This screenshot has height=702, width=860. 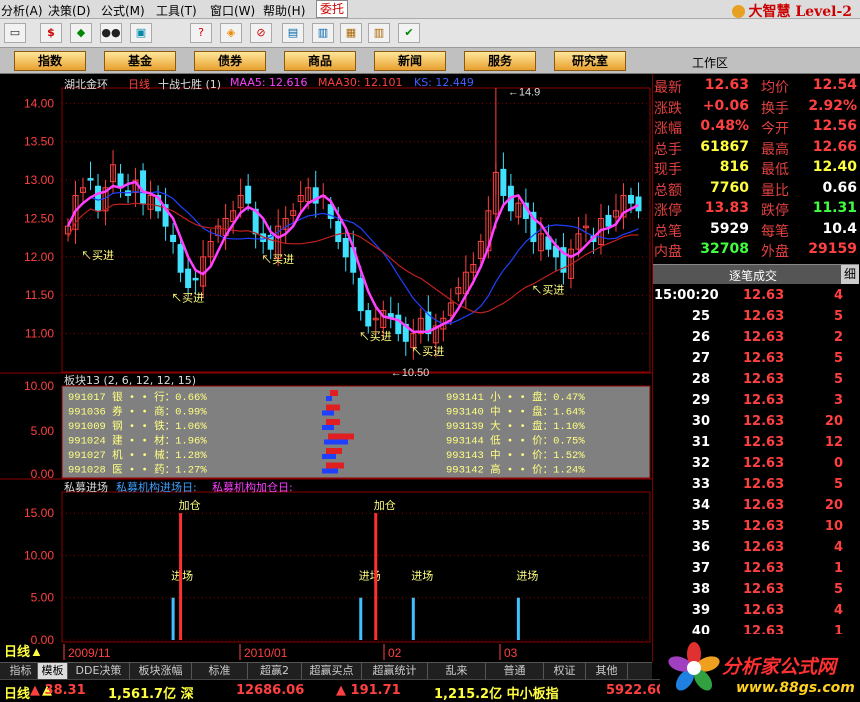 I want to click on quote-label: 今开, so click(x=775, y=129).